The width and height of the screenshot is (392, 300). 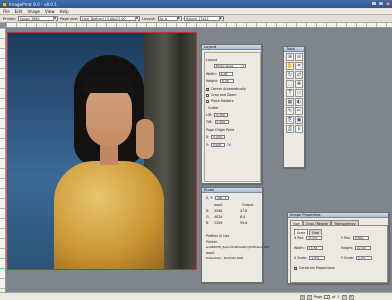 I want to click on photo-bangs, so click(x=109, y=84).